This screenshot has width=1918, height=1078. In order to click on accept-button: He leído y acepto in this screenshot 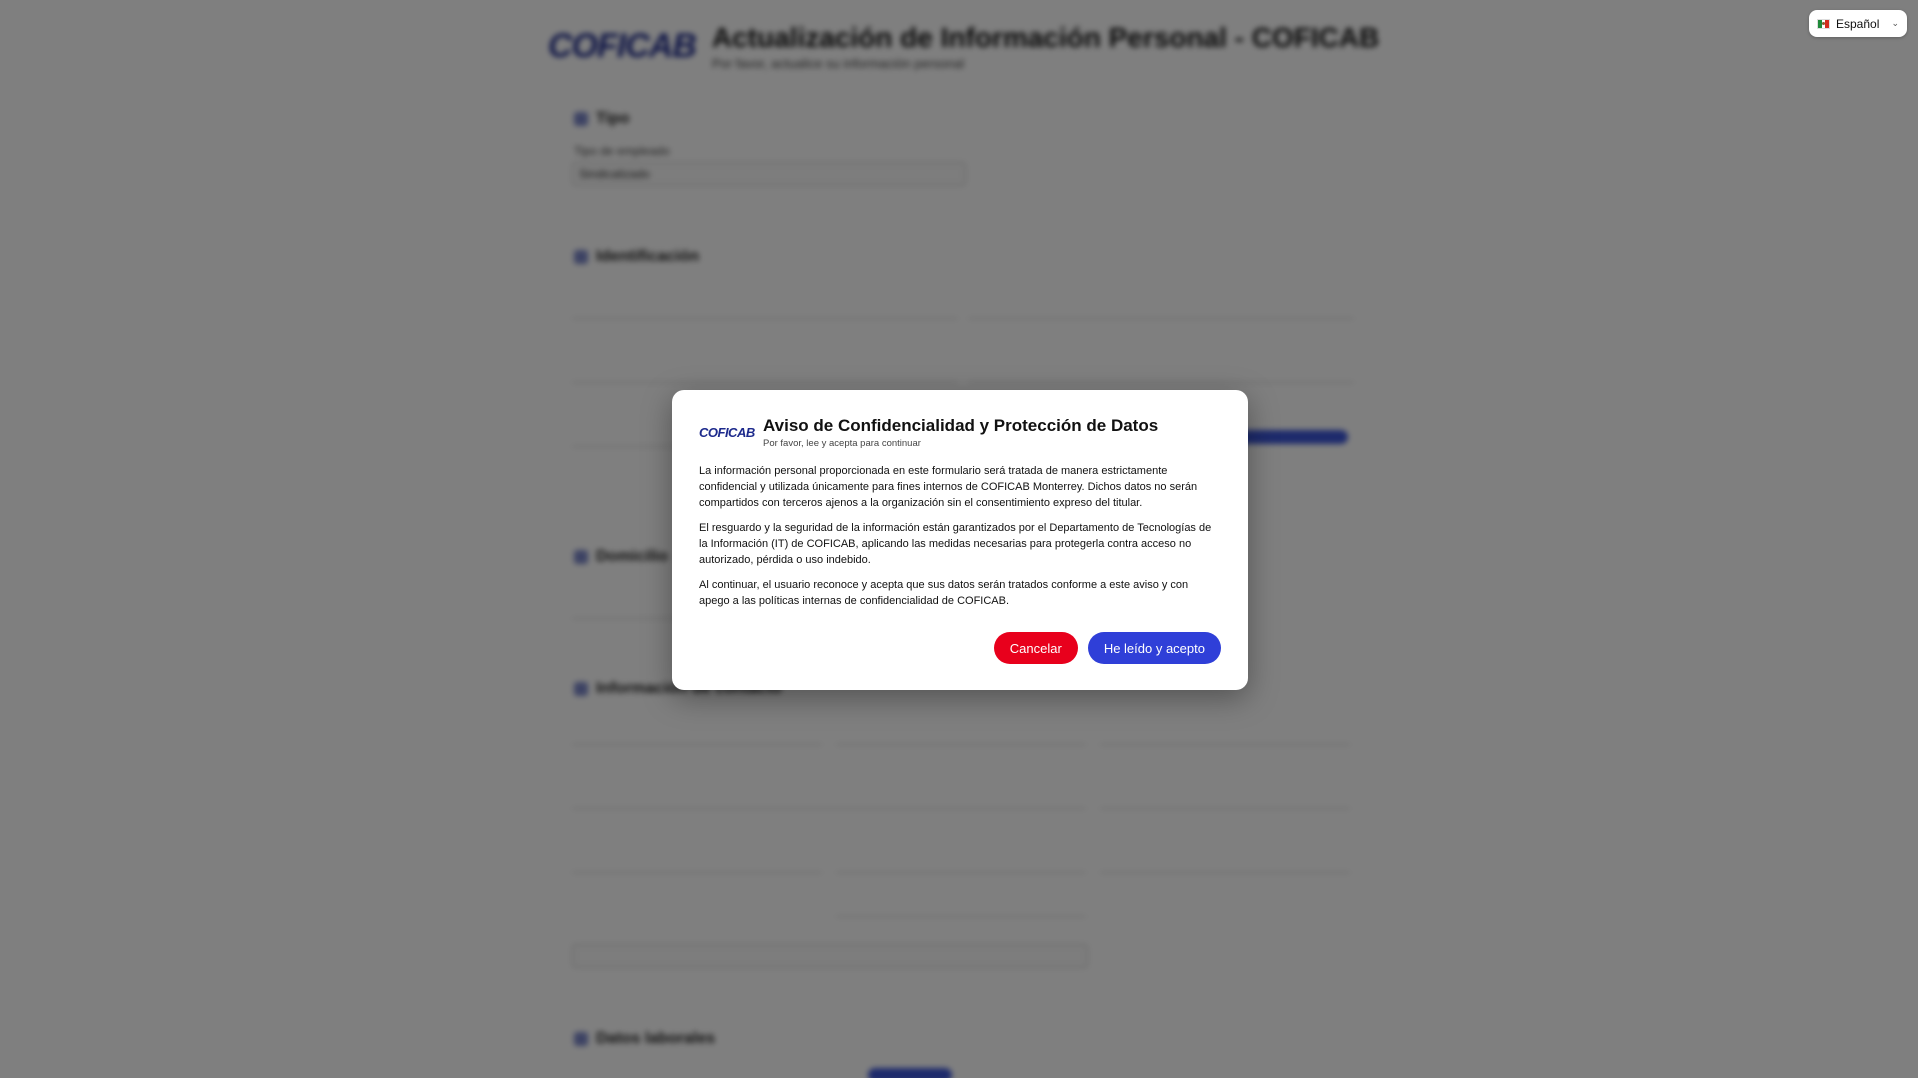, I will do `click(1154, 648)`.